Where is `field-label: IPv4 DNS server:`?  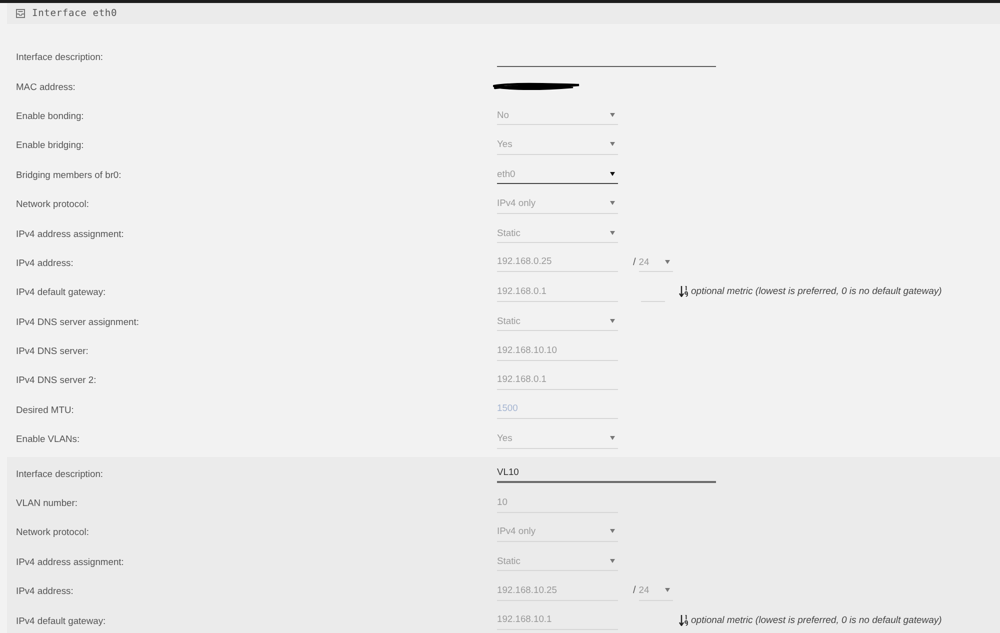 field-label: IPv4 DNS server: is located at coordinates (52, 350).